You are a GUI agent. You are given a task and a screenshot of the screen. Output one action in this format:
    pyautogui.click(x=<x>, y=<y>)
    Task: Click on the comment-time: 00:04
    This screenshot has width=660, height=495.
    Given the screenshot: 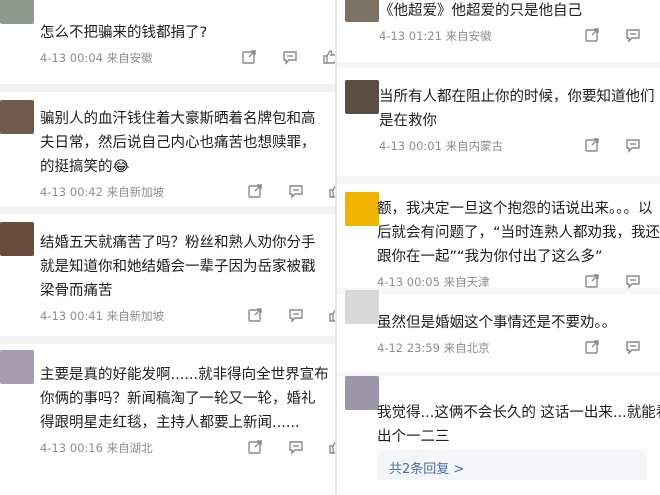 What is the action you would take?
    pyautogui.click(x=86, y=58)
    